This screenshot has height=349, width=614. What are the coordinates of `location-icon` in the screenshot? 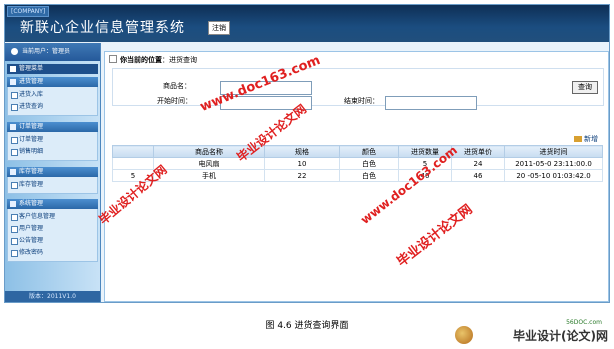 It's located at (113, 59).